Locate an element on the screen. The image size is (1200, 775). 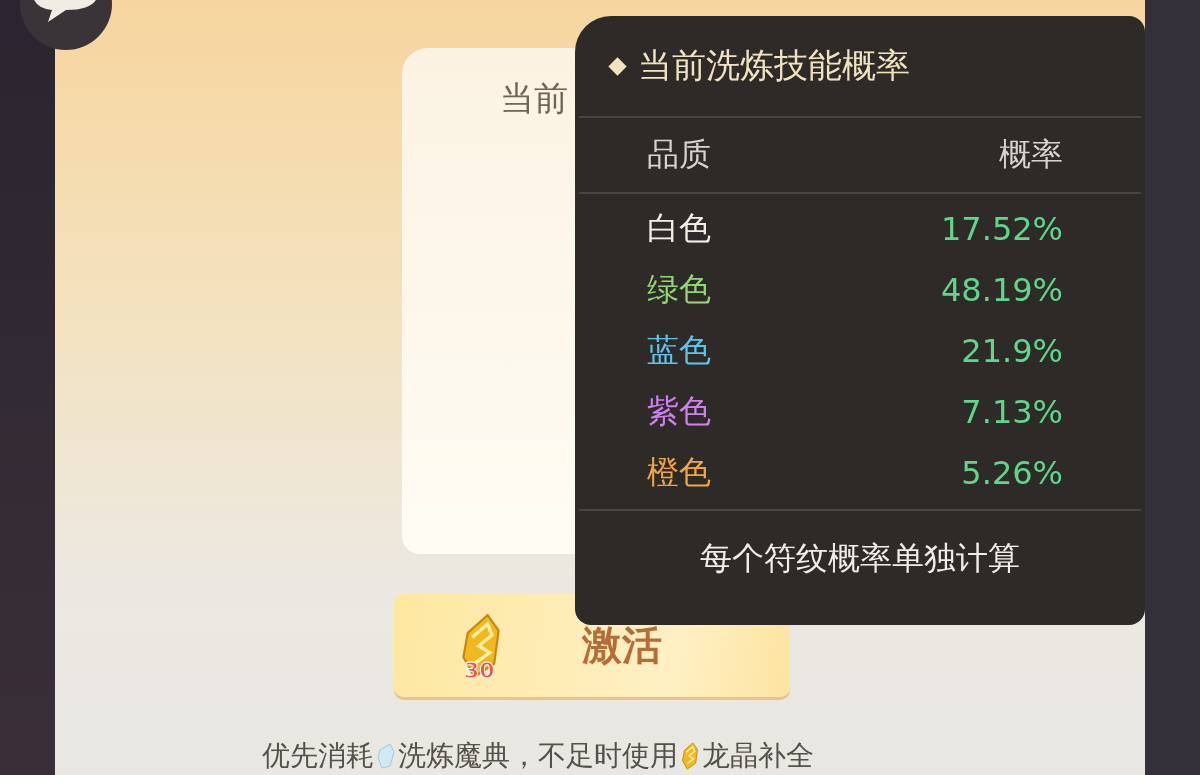
rate-value: 21.9% is located at coordinates (1012, 350).